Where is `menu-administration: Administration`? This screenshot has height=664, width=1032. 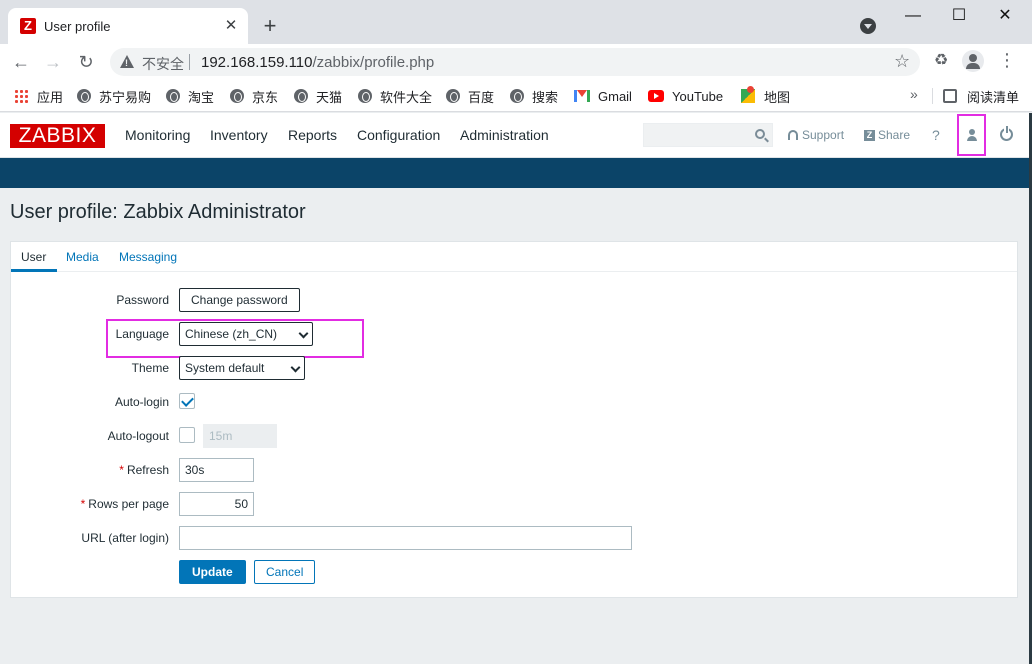 menu-administration: Administration is located at coordinates (504, 135).